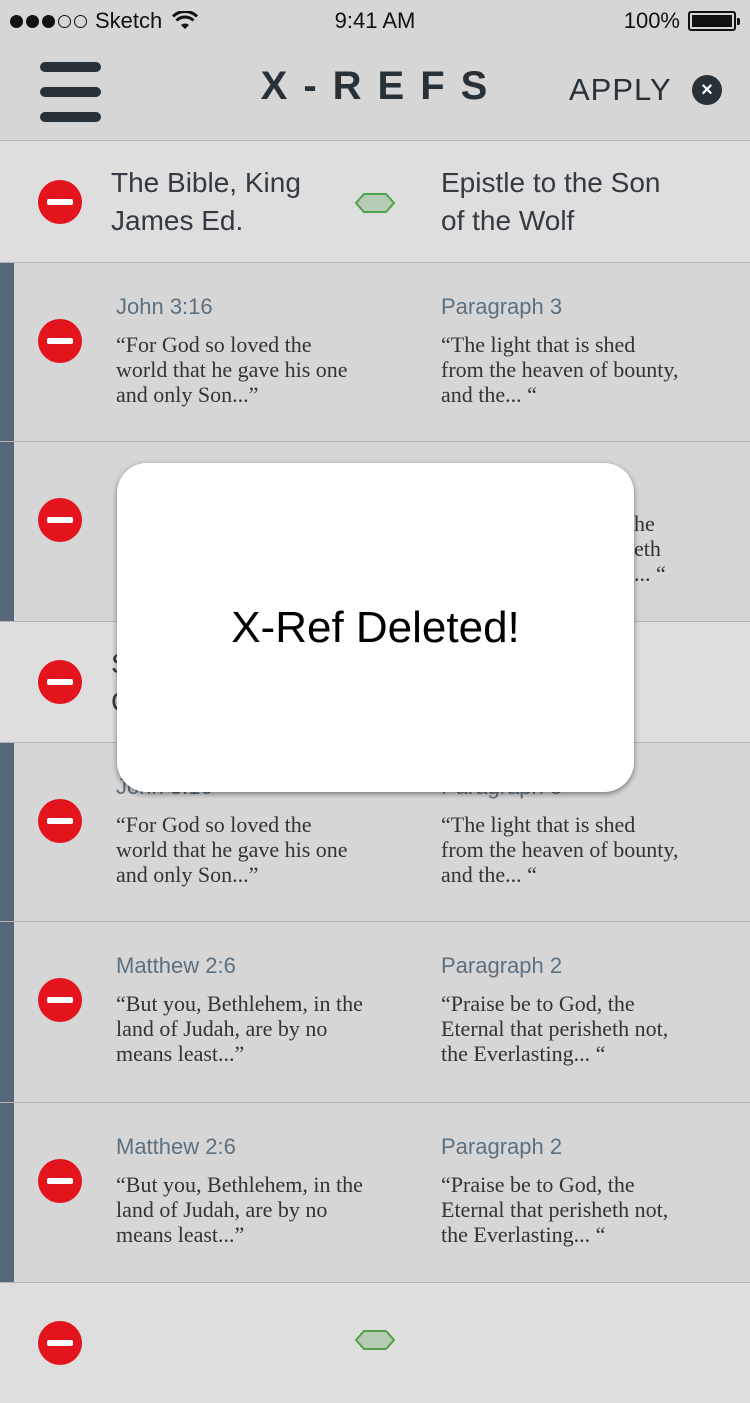 The image size is (750, 1403). Describe the element at coordinates (164, 307) in the screenshot. I see `source-ref: John 3:16` at that location.